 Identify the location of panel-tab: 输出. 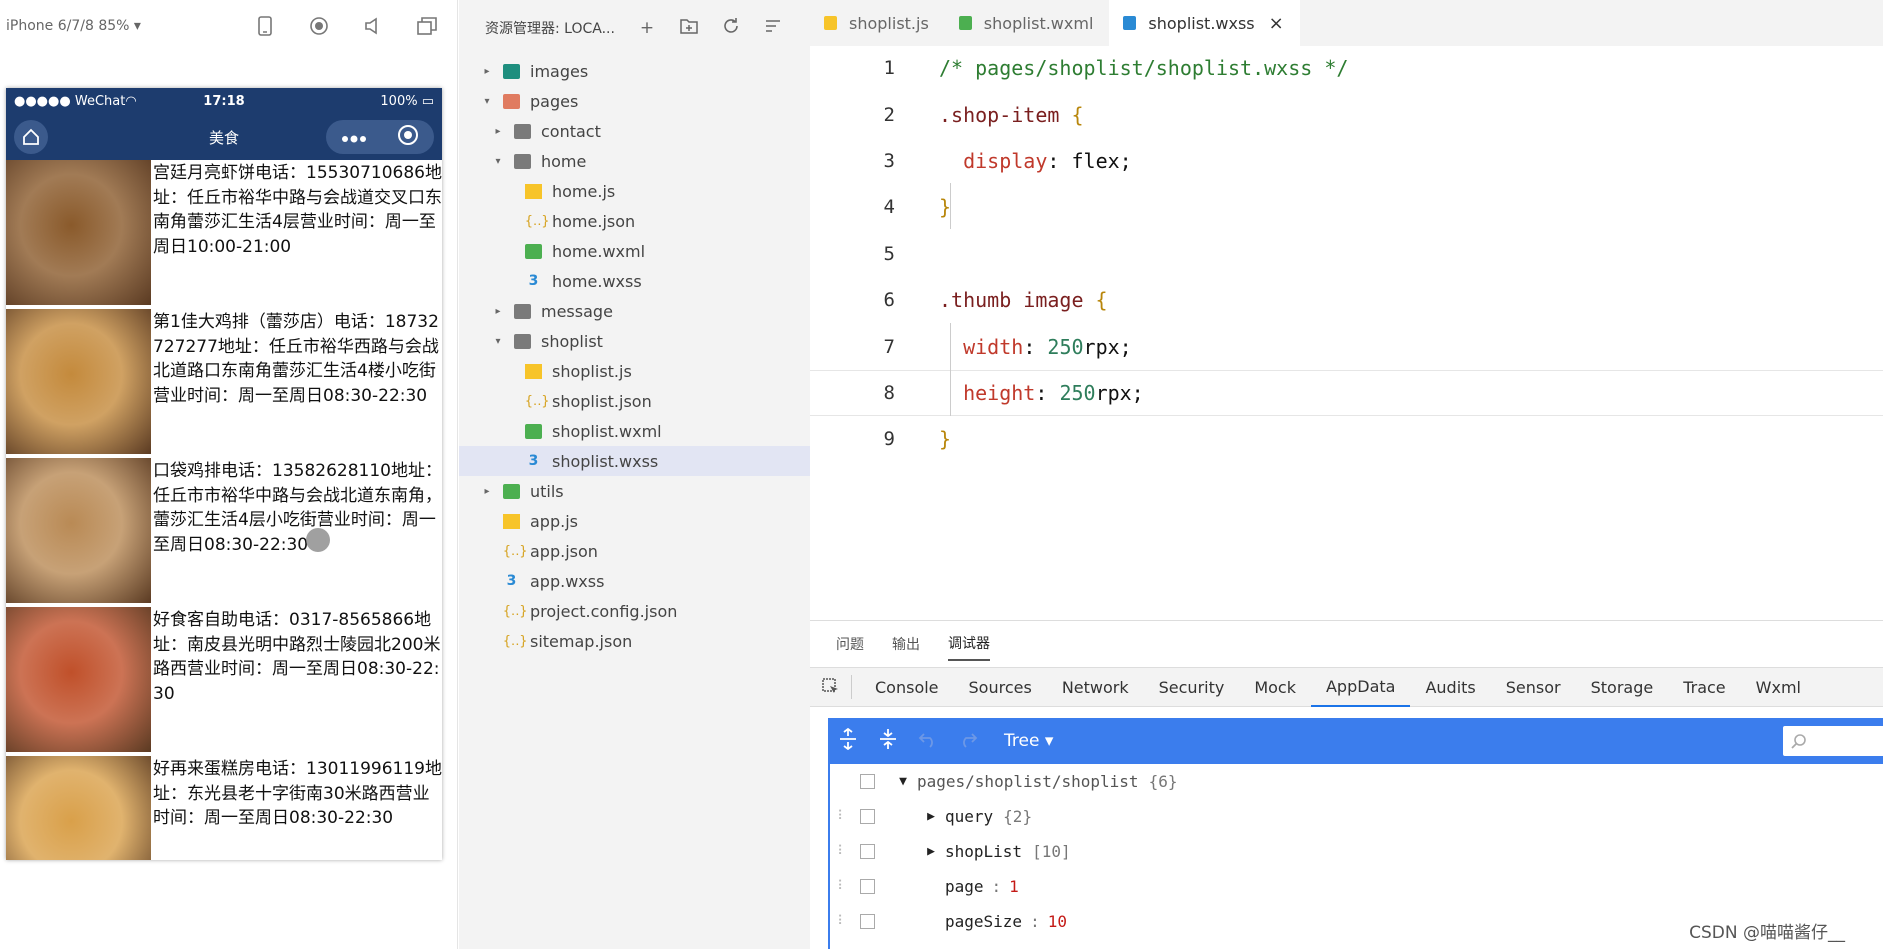
(906, 644).